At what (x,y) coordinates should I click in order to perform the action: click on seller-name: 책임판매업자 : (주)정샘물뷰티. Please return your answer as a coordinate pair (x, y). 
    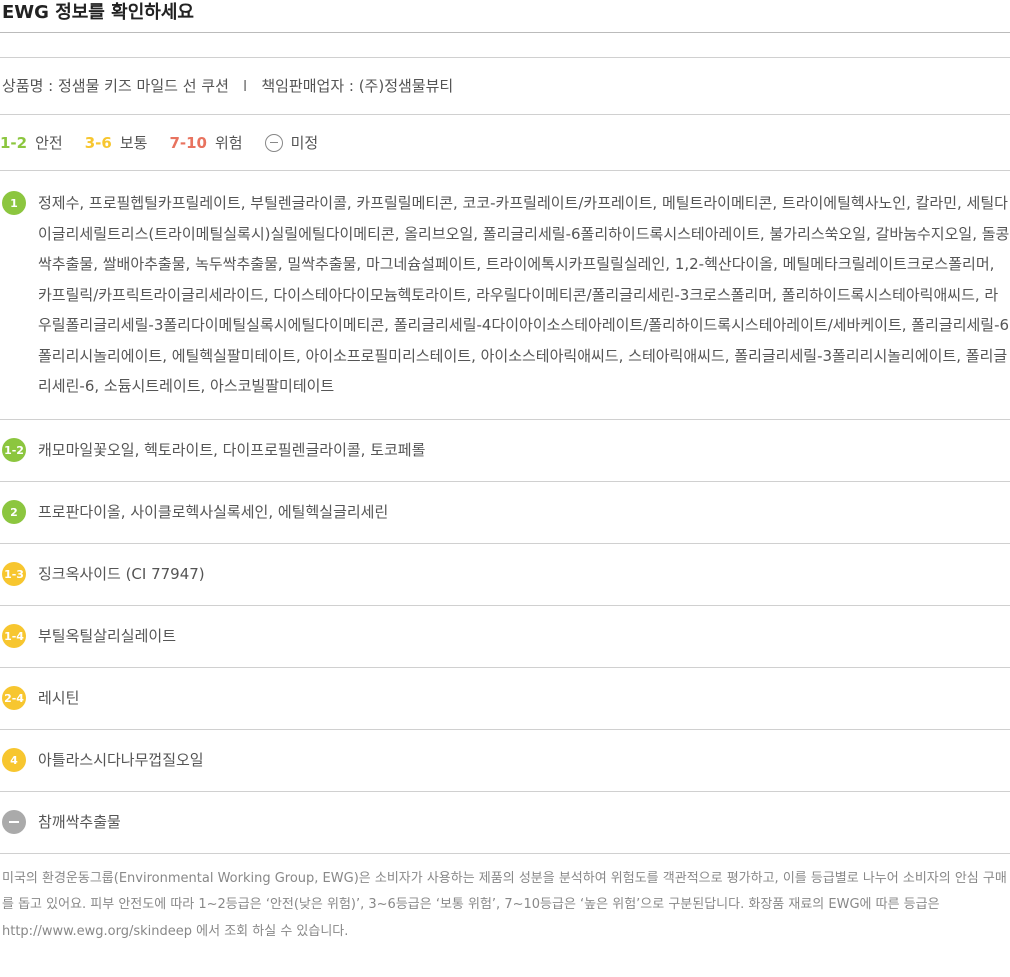
    Looking at the image, I should click on (357, 86).